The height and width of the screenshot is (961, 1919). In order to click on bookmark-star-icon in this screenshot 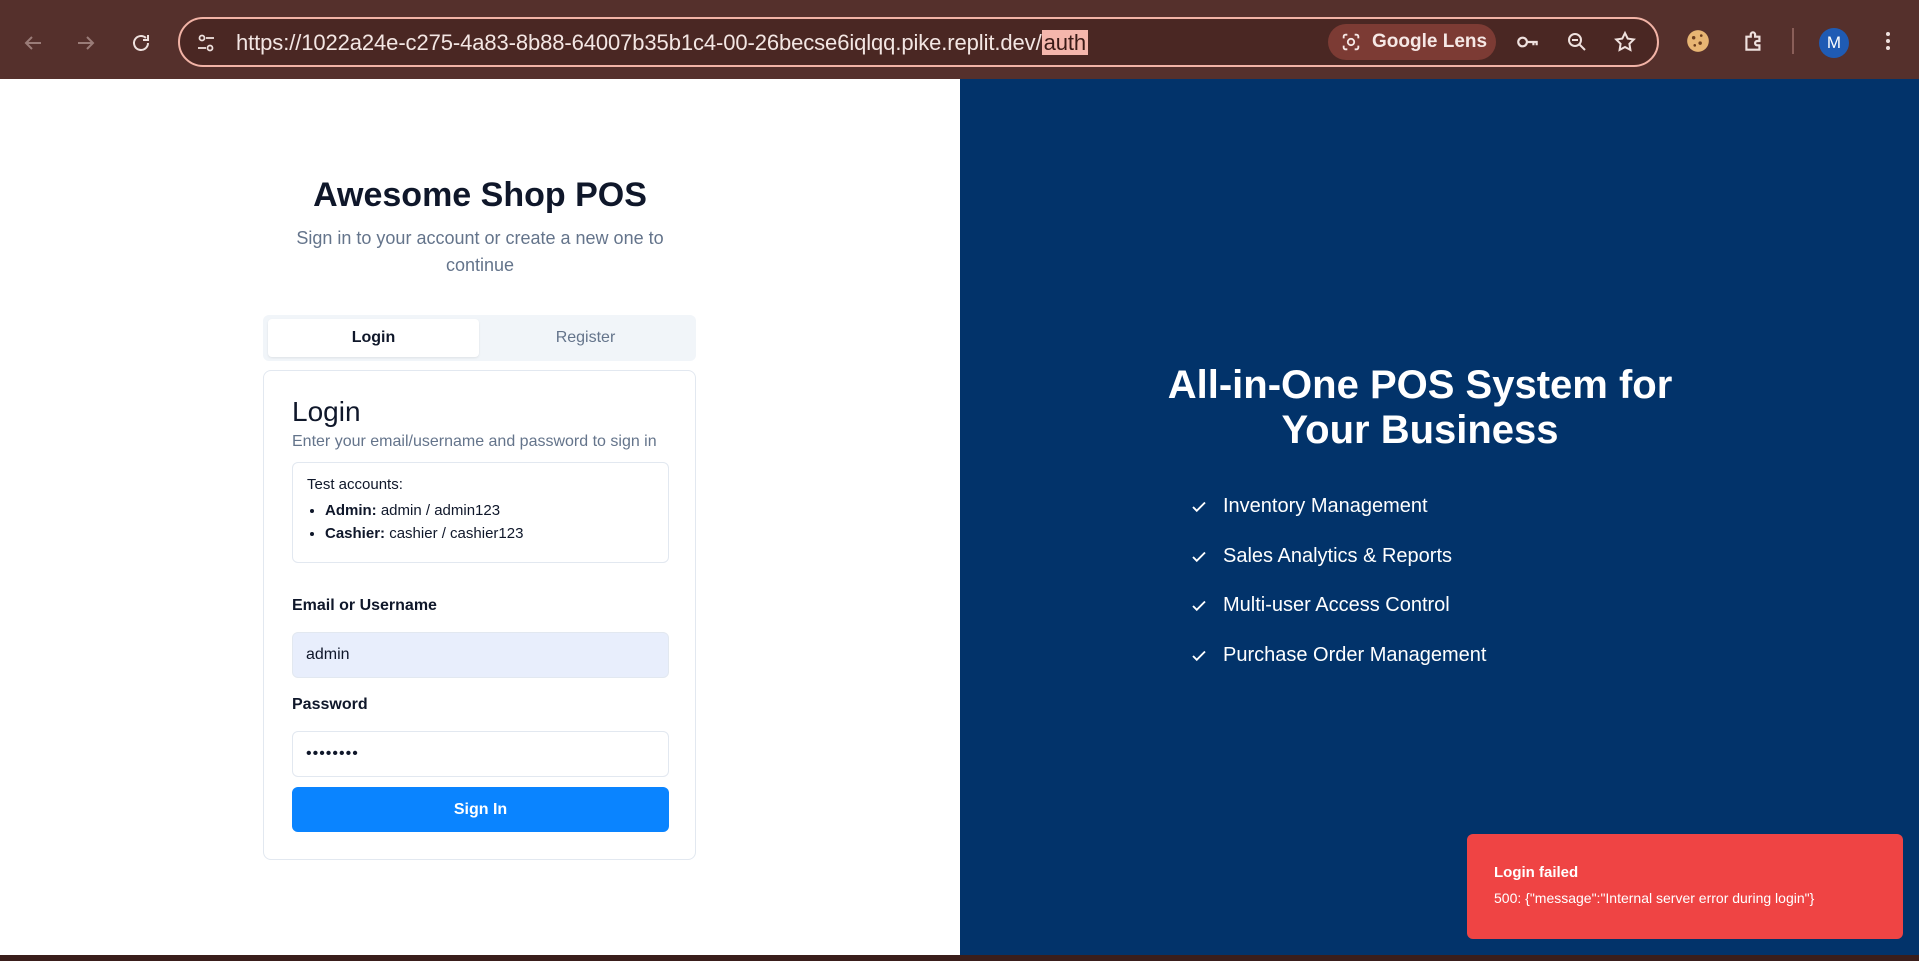, I will do `click(1625, 42)`.